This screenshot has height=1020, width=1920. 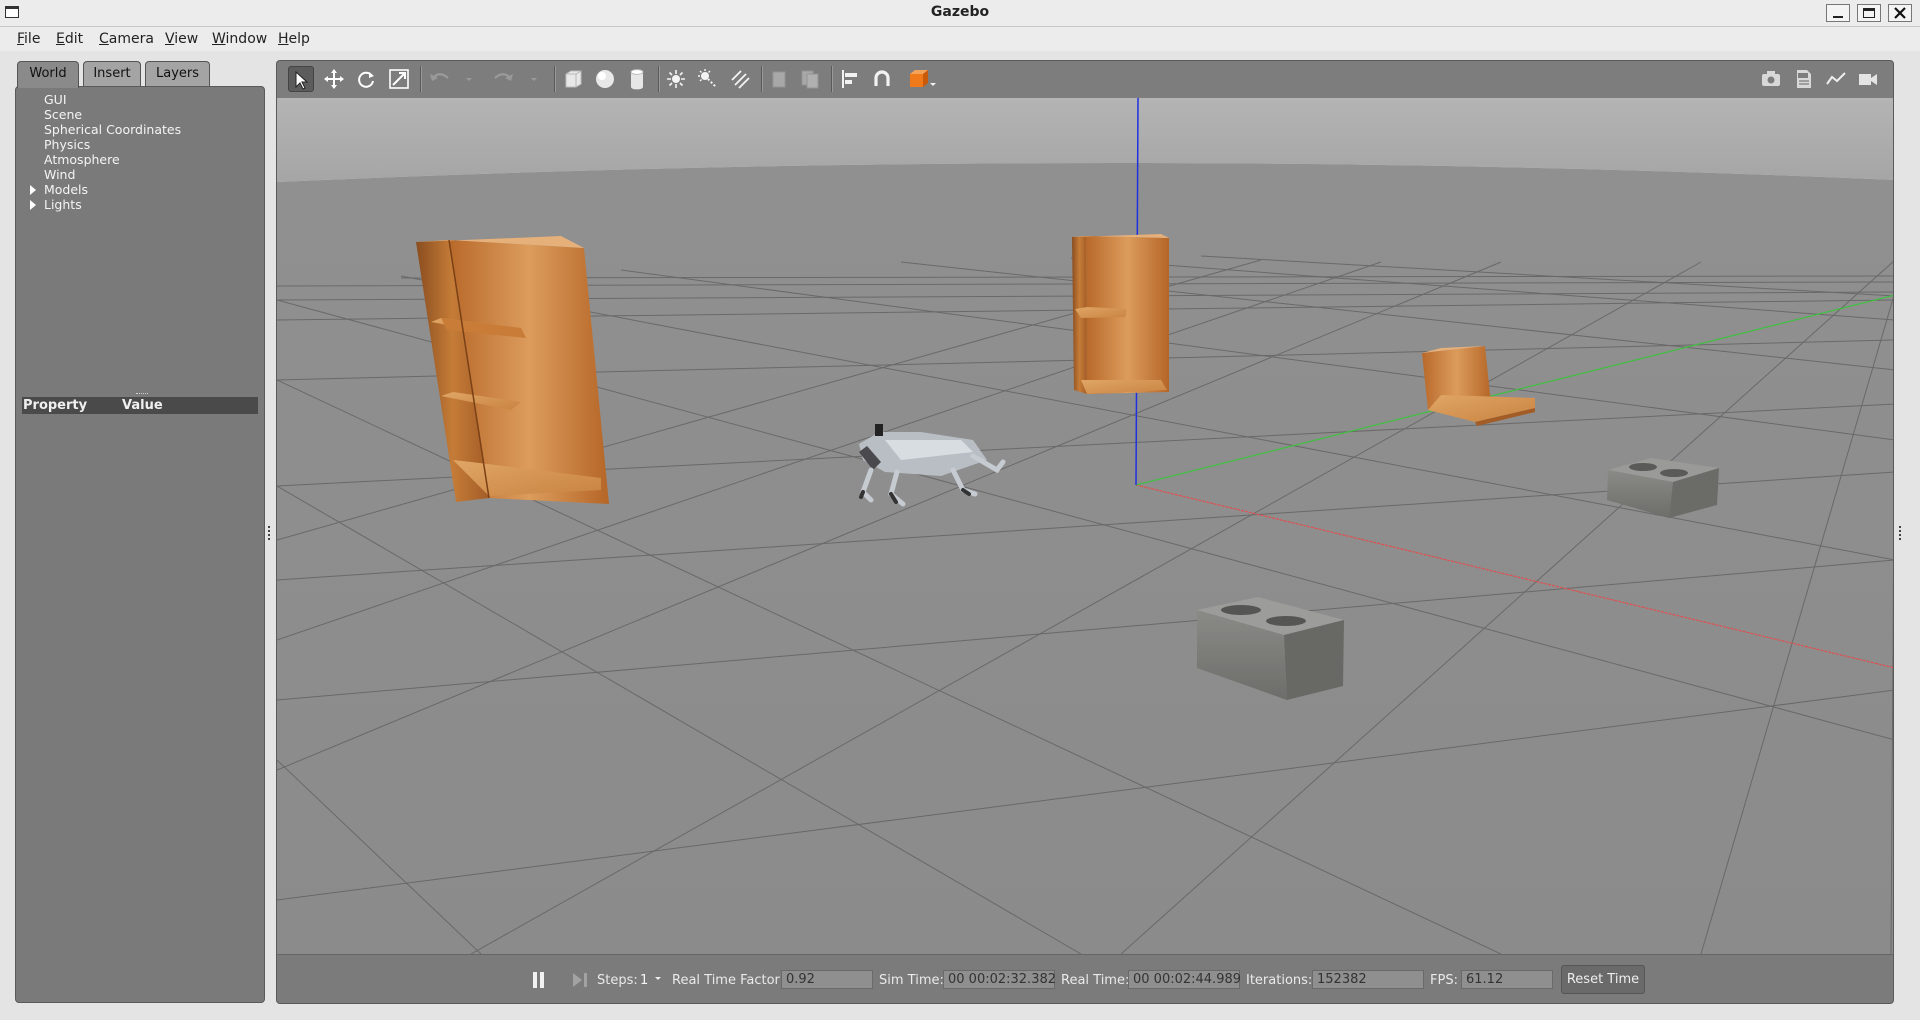 I want to click on tree-item-wind: Wind, so click(x=112, y=174).